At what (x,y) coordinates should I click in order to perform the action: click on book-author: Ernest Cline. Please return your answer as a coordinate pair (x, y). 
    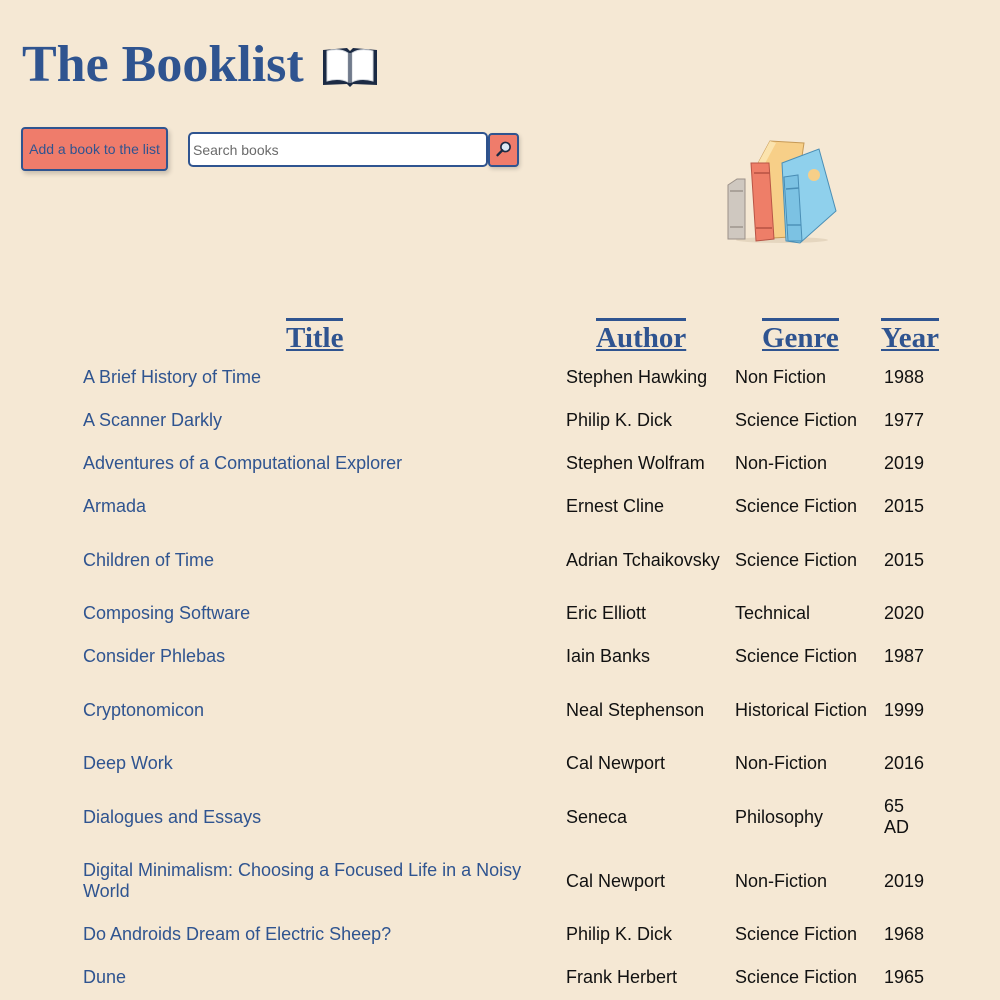
    Looking at the image, I should click on (615, 506).